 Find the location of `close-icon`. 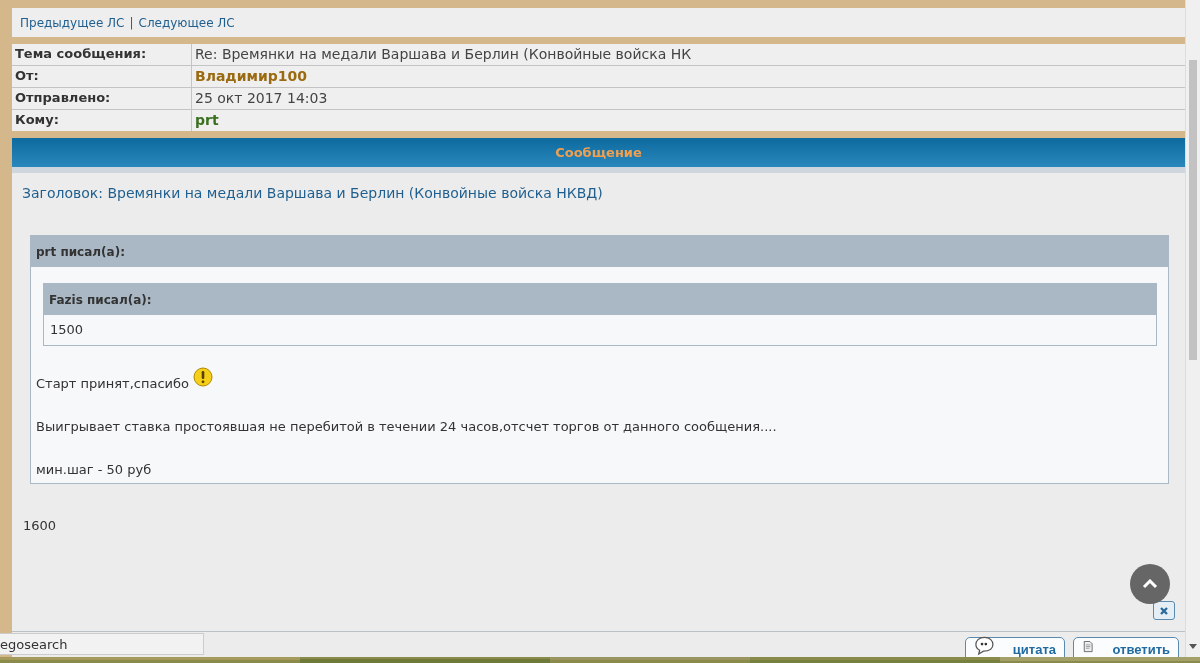

close-icon is located at coordinates (1164, 610).